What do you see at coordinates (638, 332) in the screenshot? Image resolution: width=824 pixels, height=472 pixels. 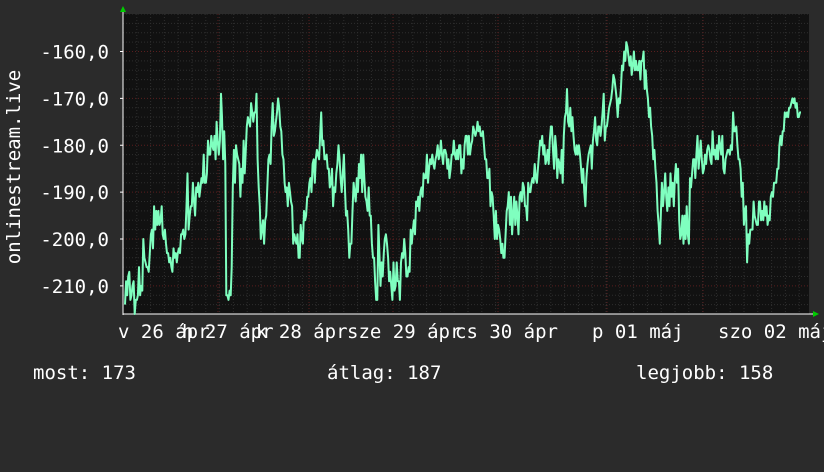 I see `x-tick-label: p 01 máj` at bounding box center [638, 332].